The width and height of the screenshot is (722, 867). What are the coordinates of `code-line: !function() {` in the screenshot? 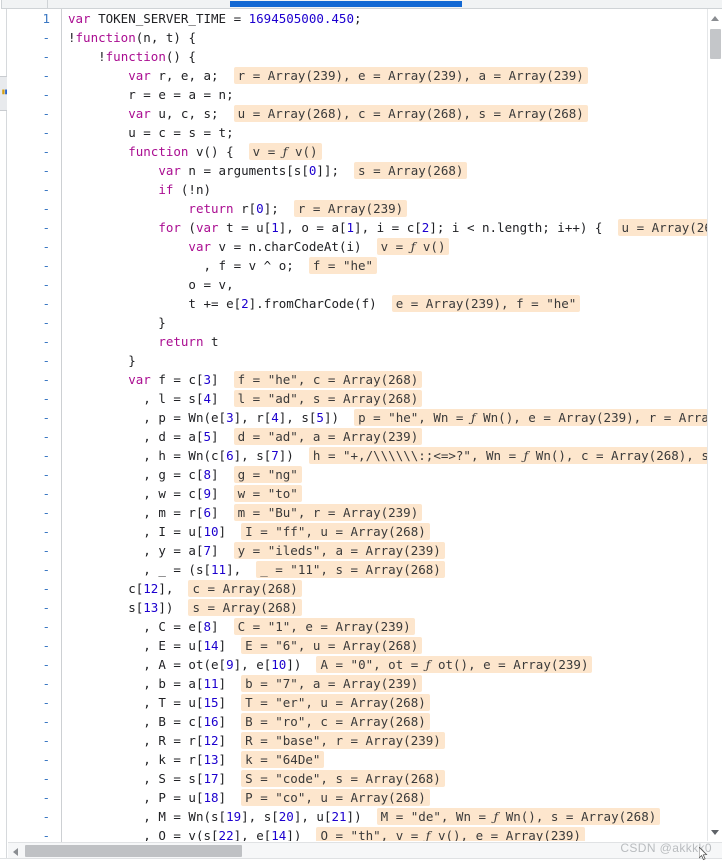 It's located at (387, 56).